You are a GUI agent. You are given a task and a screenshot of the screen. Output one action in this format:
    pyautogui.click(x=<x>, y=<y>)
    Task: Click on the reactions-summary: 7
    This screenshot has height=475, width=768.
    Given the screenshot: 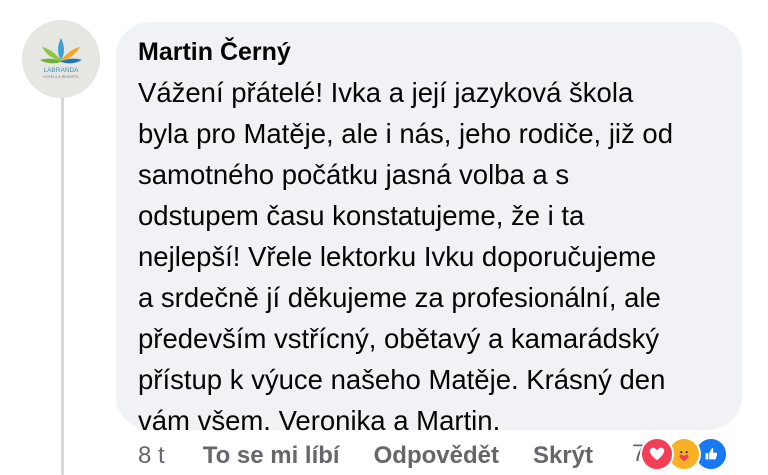 What is the action you would take?
    pyautogui.click(x=680, y=454)
    